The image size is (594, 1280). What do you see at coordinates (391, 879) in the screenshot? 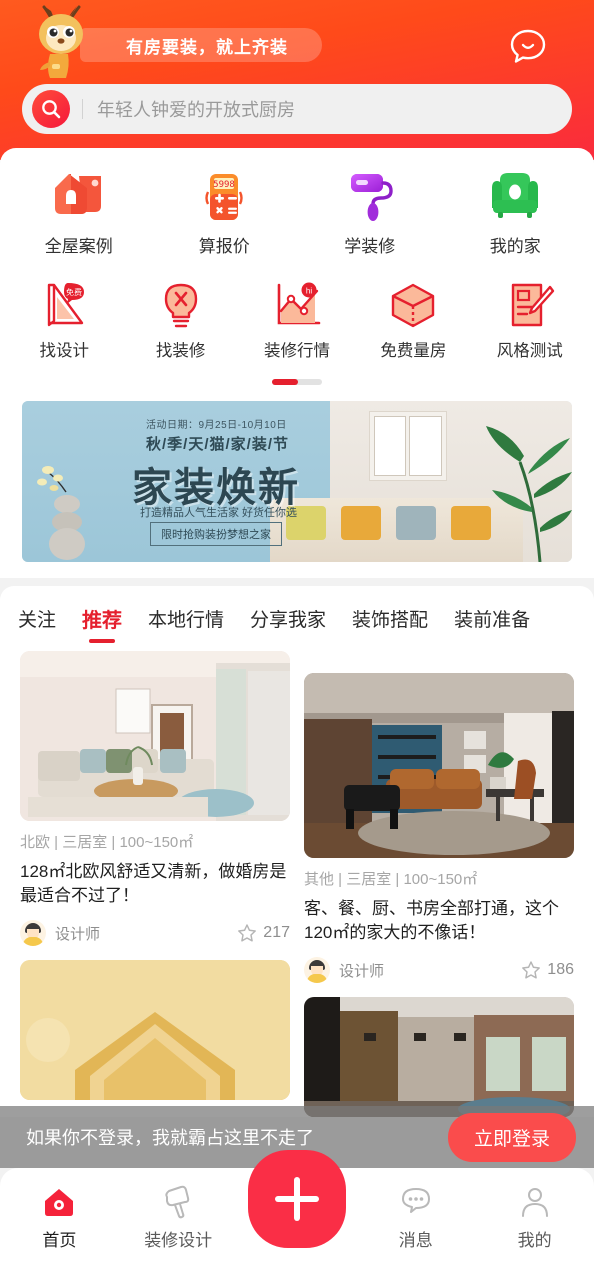
I see `card-meta: 其他 | 三居室 | 100~150㎡` at bounding box center [391, 879].